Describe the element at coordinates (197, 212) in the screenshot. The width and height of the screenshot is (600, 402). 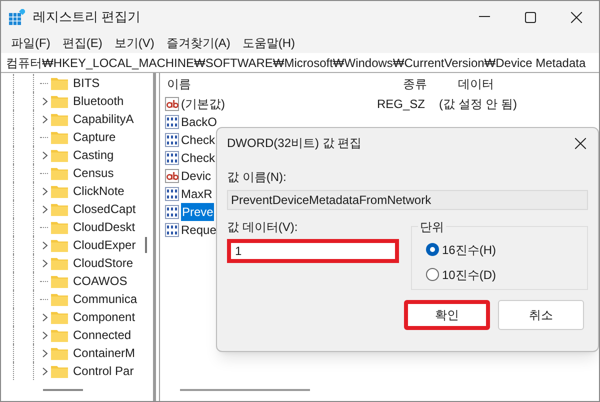
I see `value-name: Preve` at that location.